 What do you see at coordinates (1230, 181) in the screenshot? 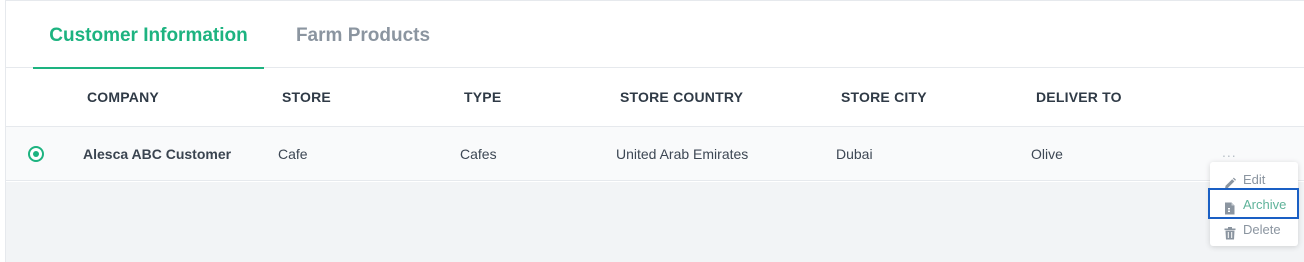
I see `pencil-icon` at bounding box center [1230, 181].